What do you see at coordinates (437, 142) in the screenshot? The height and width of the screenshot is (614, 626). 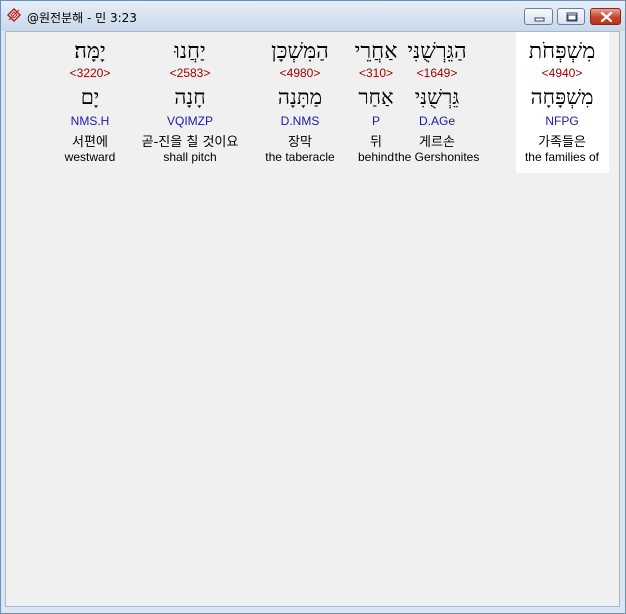 I see `korean-gloss: 게르손` at bounding box center [437, 142].